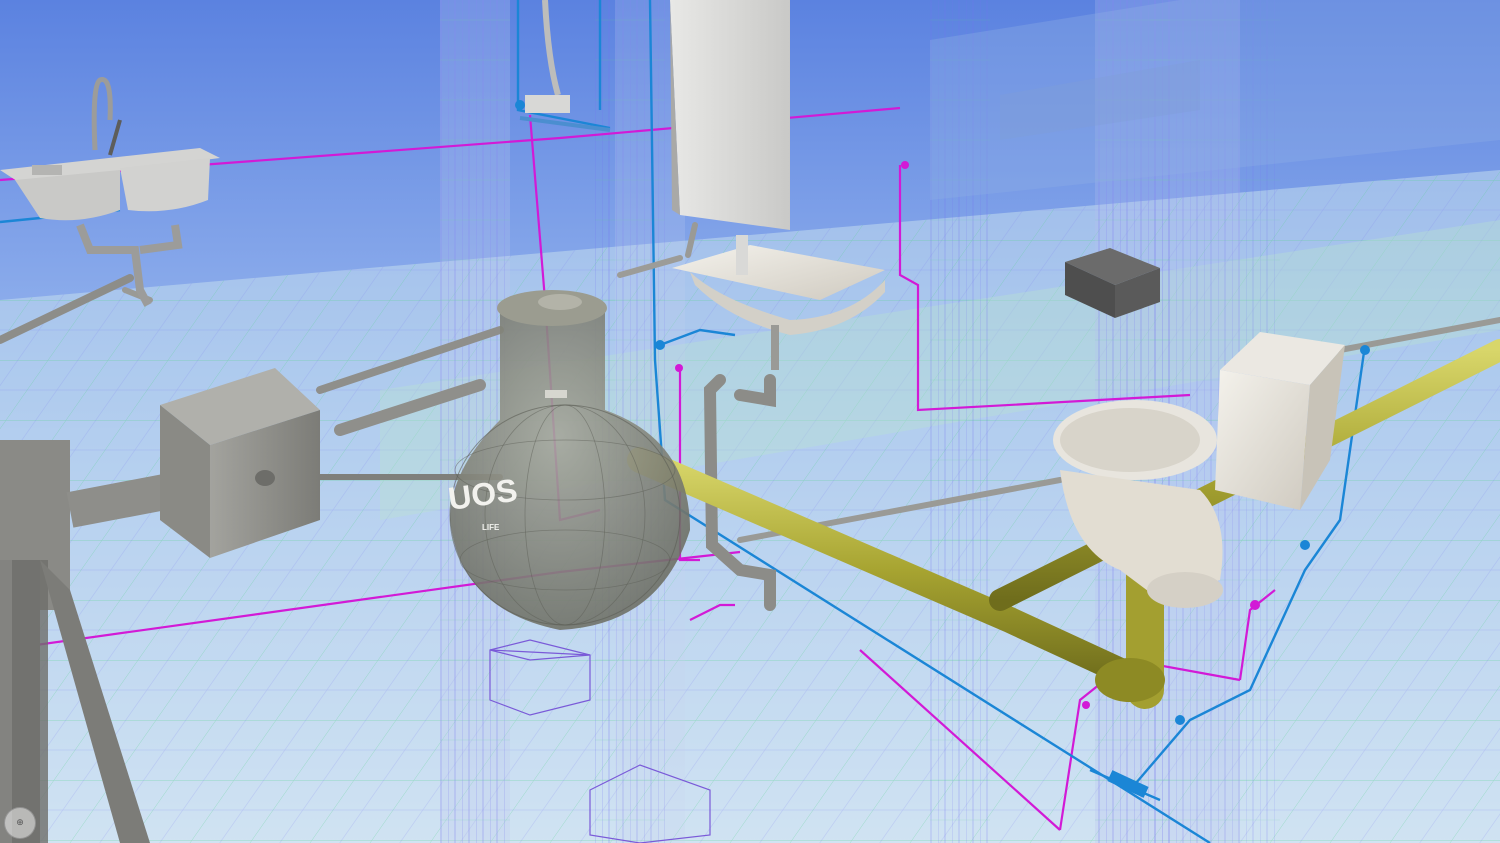  I want to click on wall-cabinet, so click(730, 115).